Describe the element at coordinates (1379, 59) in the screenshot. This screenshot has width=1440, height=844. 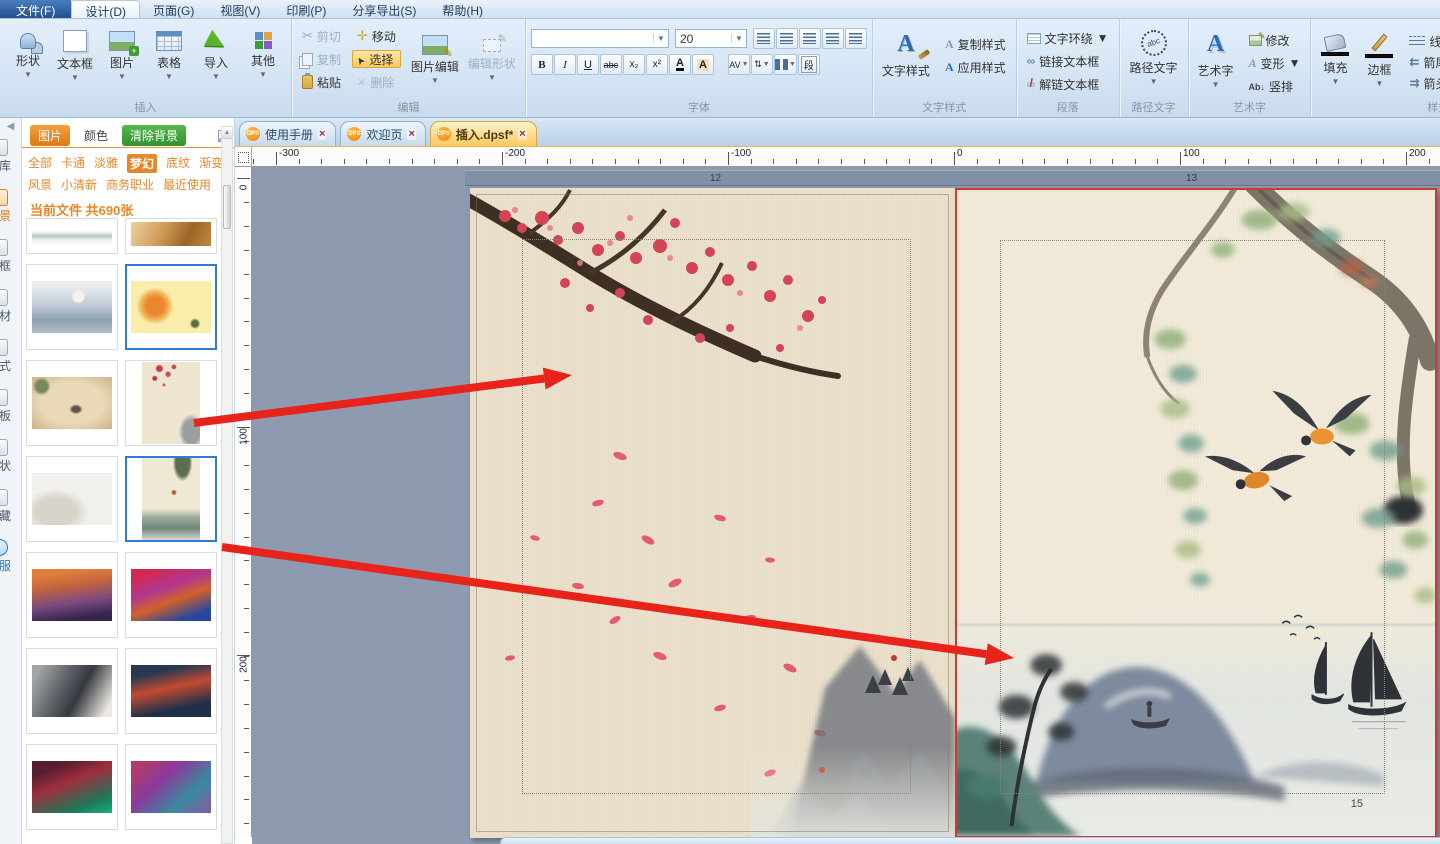
I see `border-button: 边框 ▼` at that location.